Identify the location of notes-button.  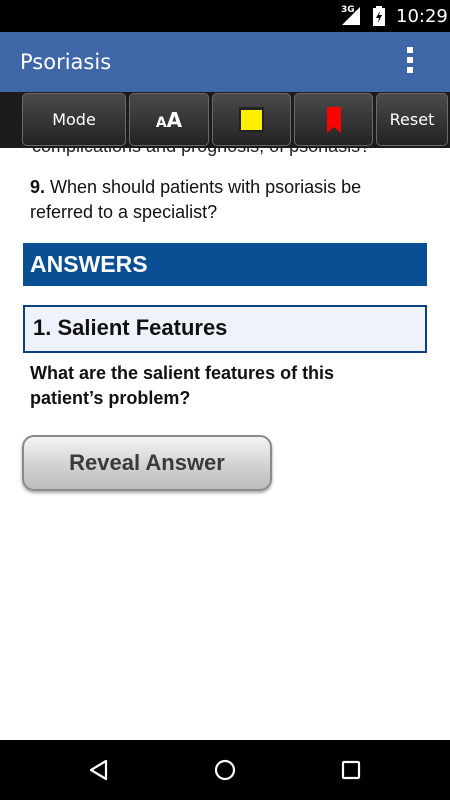
(251, 119).